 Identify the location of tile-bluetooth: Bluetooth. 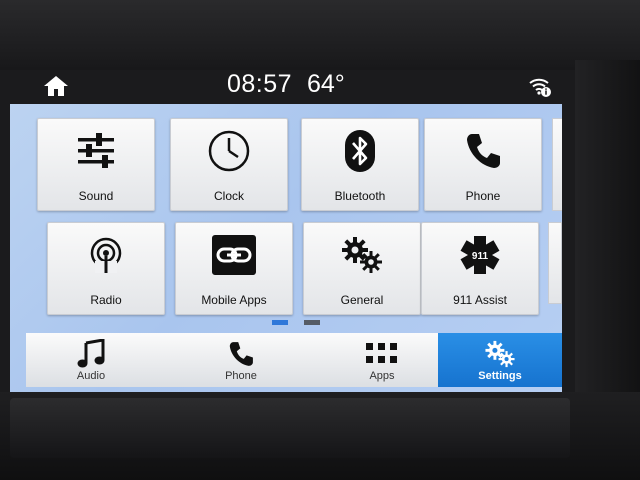
(360, 164).